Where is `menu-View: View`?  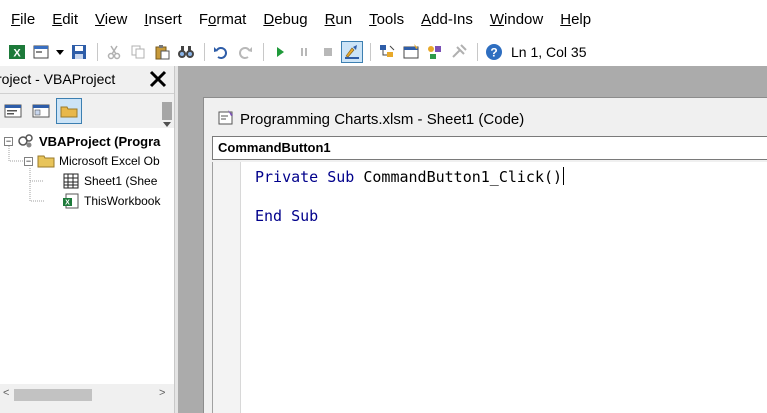
menu-View: View is located at coordinates (111, 19).